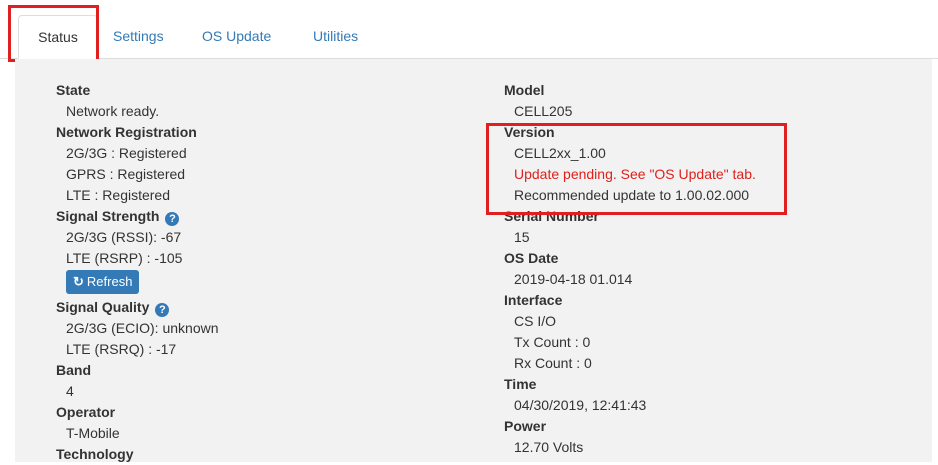  What do you see at coordinates (126, 174) in the screenshot?
I see `registration-gprs: GPRS : Registered` at bounding box center [126, 174].